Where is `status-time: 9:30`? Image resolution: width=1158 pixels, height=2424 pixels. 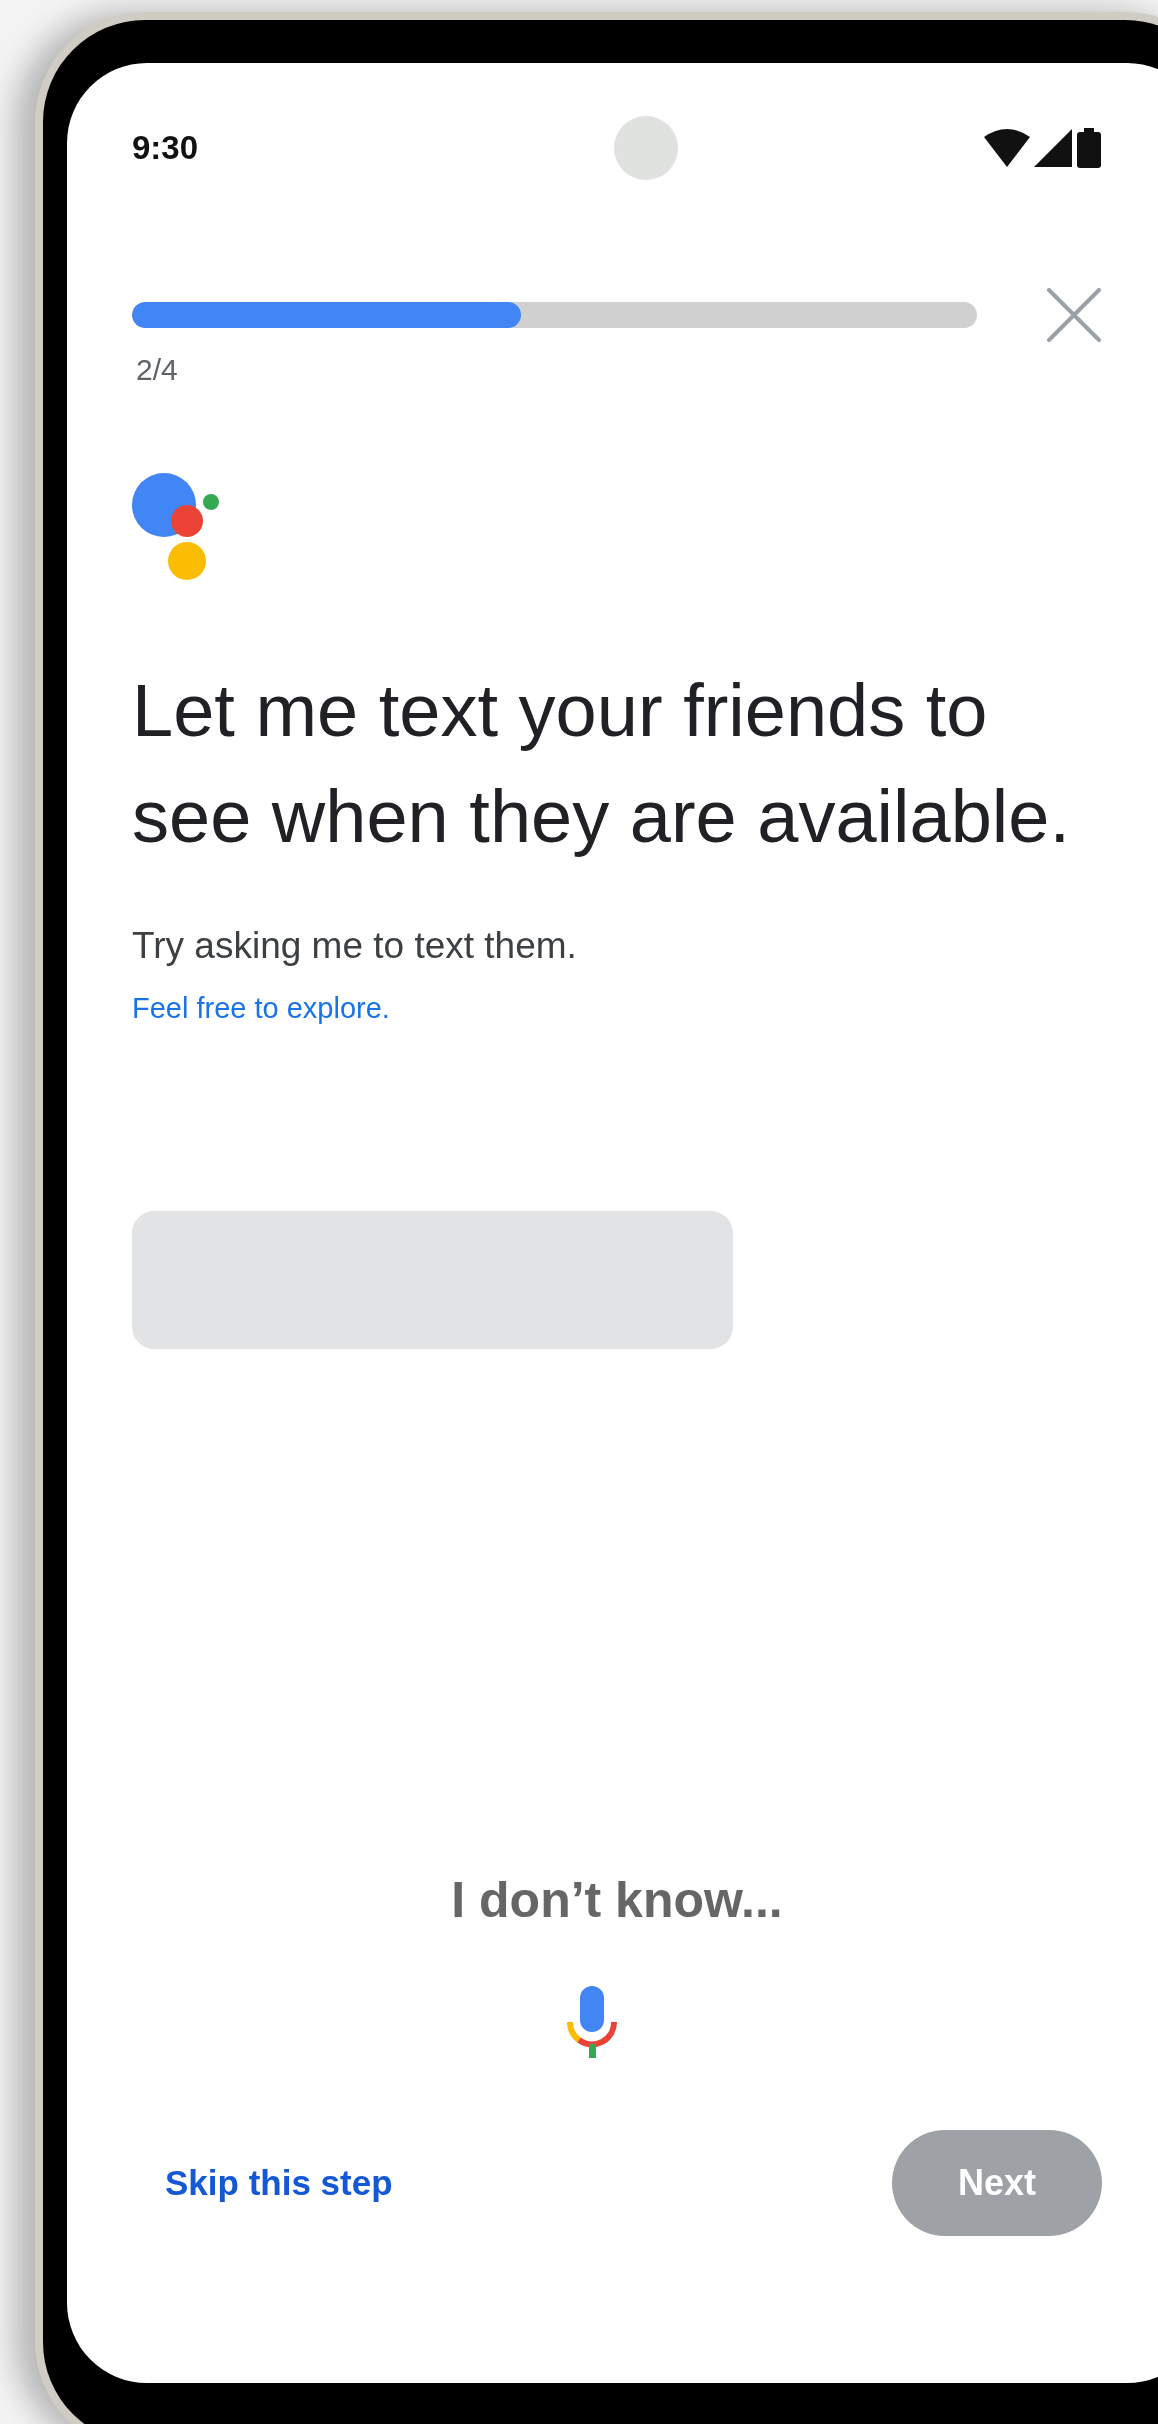
status-time: 9:30 is located at coordinates (165, 148).